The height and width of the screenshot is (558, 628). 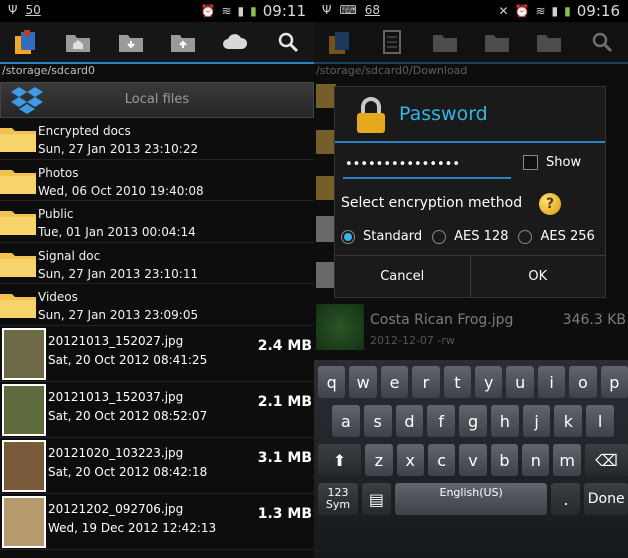 I want to click on folder-row: Encrypted docs Sun, 27 Jan 2013 23:10:22, so click(x=157, y=139).